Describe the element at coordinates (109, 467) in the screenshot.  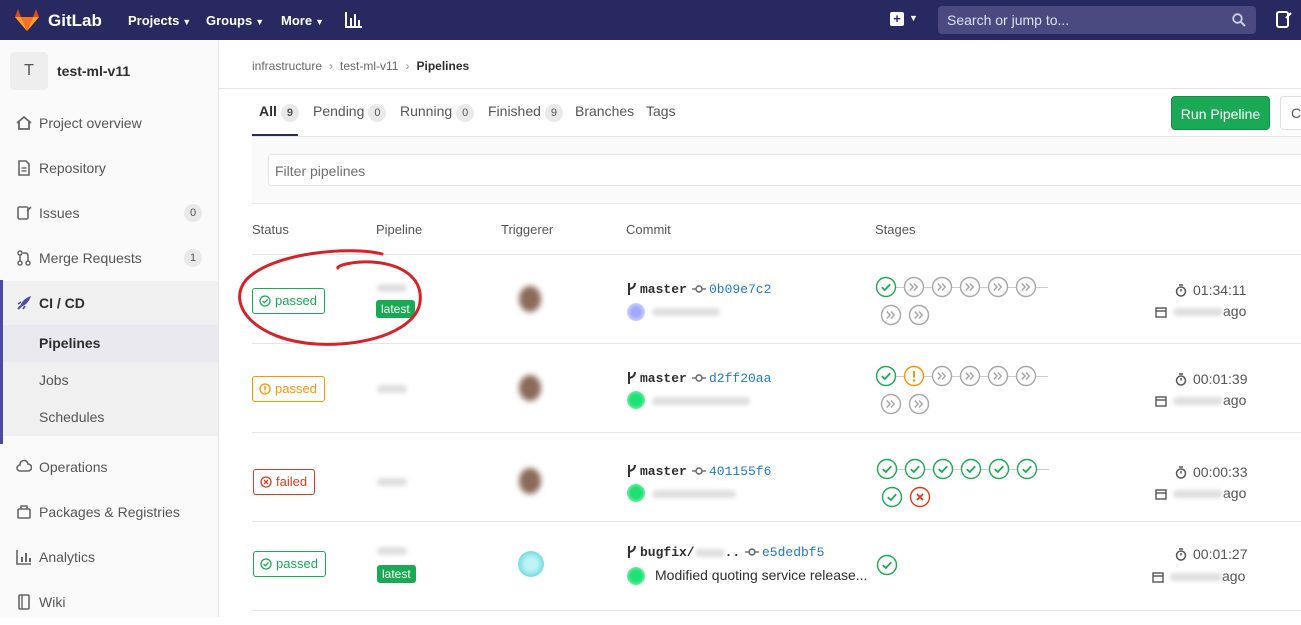
I see `sidebar-item-operations: Operations` at that location.